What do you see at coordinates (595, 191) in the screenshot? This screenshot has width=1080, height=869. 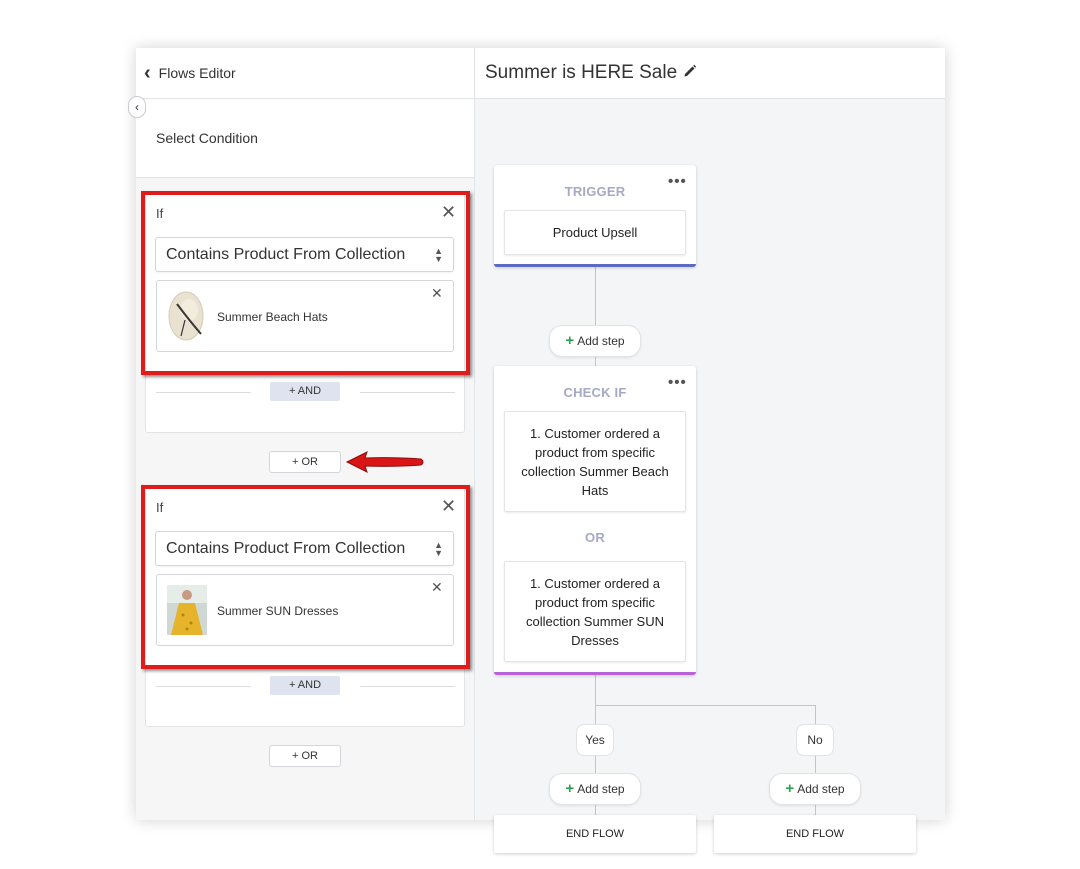 I see `trigger-title: TRIGGER` at bounding box center [595, 191].